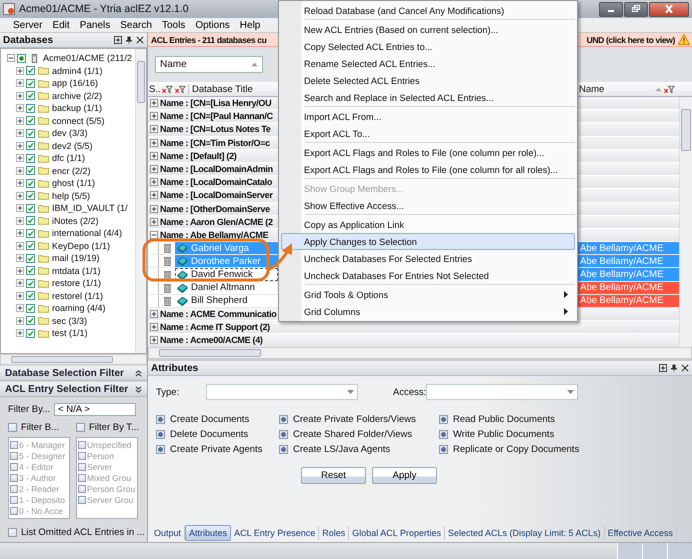 This screenshot has width=692, height=559. I want to click on apply-button: Apply, so click(404, 475).